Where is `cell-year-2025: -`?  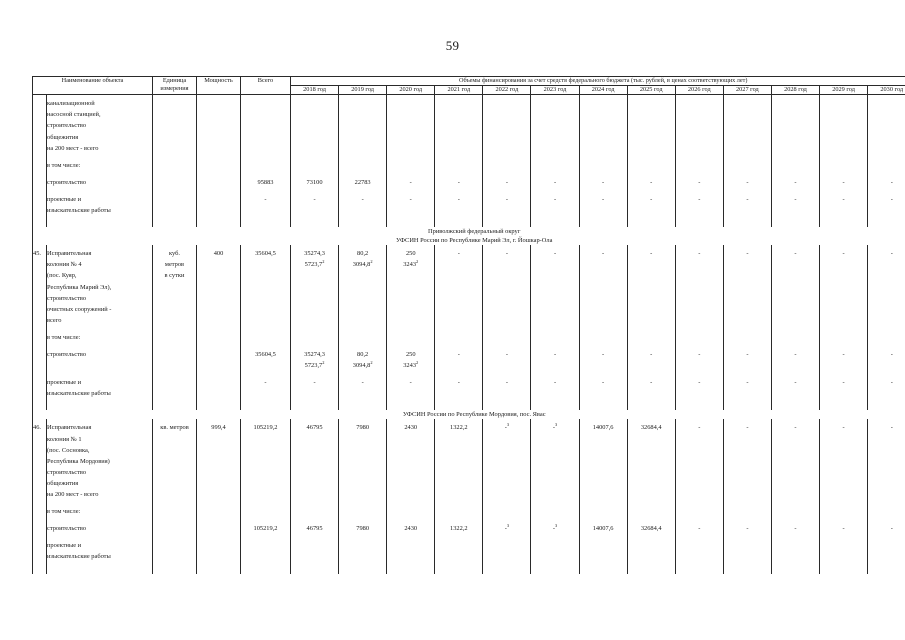 cell-year-2025: - is located at coordinates (651, 384).